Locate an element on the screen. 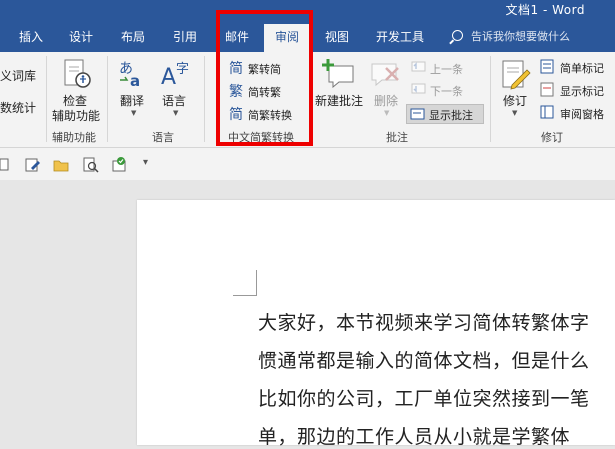 This screenshot has height=449, width=615. tell-me-search: 告诉我你想要做什么 is located at coordinates (511, 37).